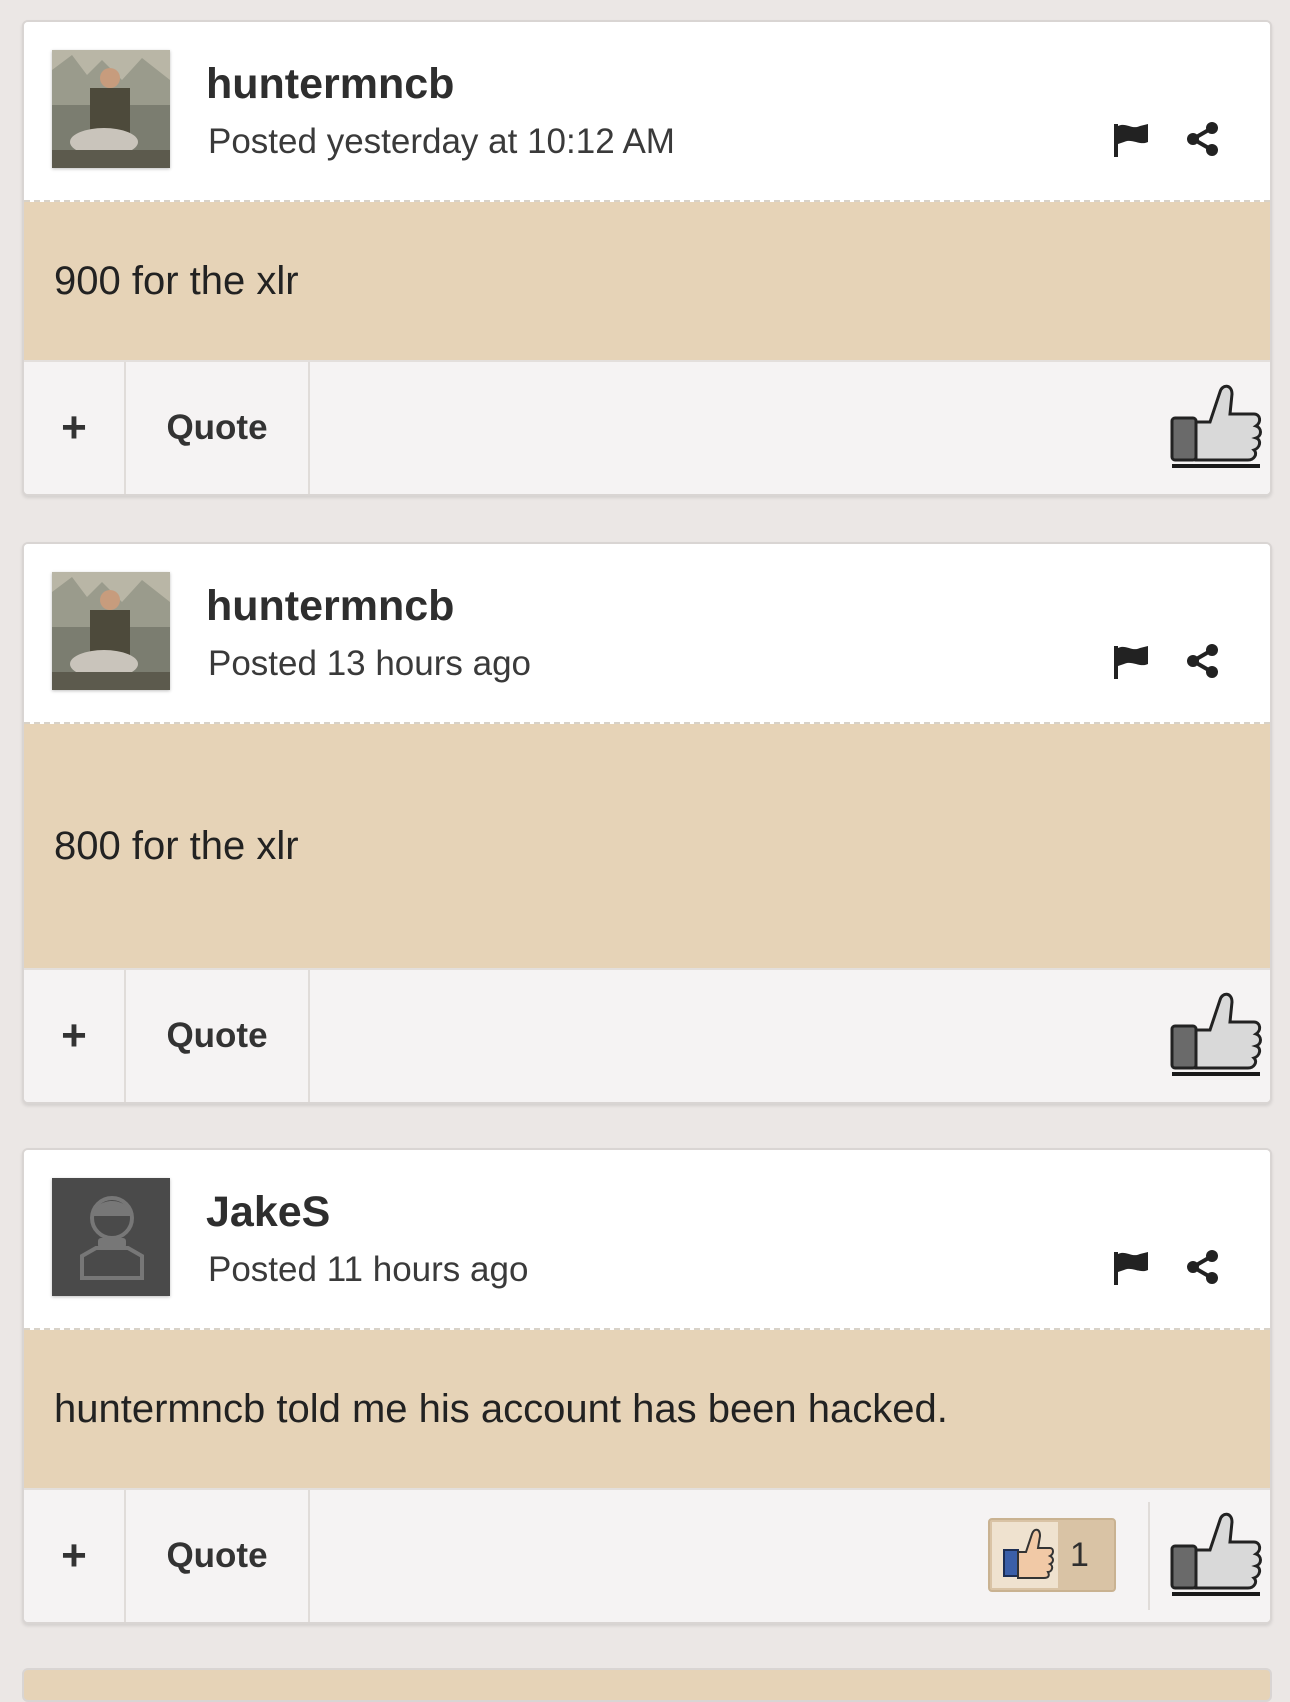 This screenshot has width=1290, height=1702. What do you see at coordinates (647, 281) in the screenshot?
I see `post-body: 900 for the xlr` at bounding box center [647, 281].